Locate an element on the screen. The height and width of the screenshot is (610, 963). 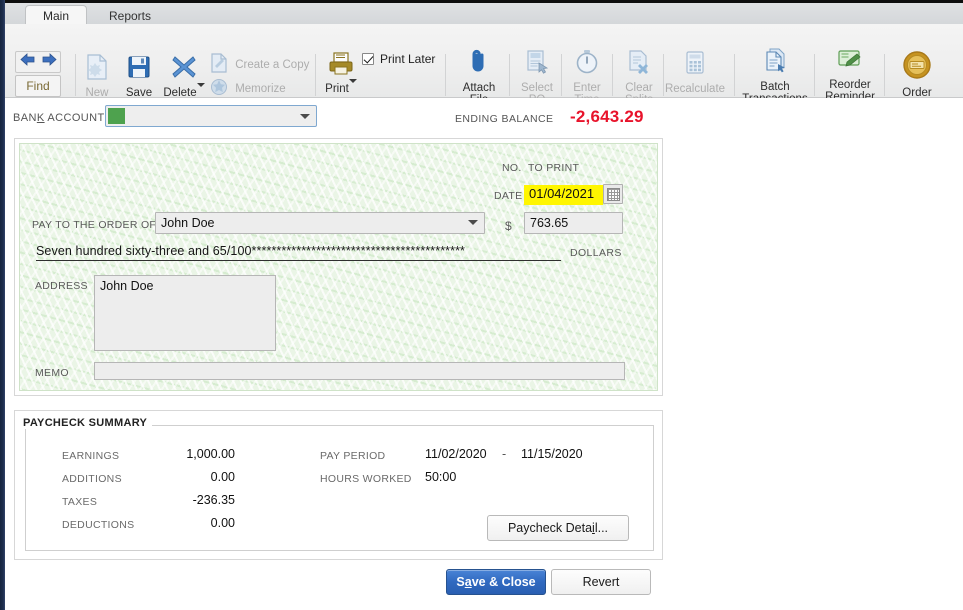
bank-account-dropdown is located at coordinates (211, 116).